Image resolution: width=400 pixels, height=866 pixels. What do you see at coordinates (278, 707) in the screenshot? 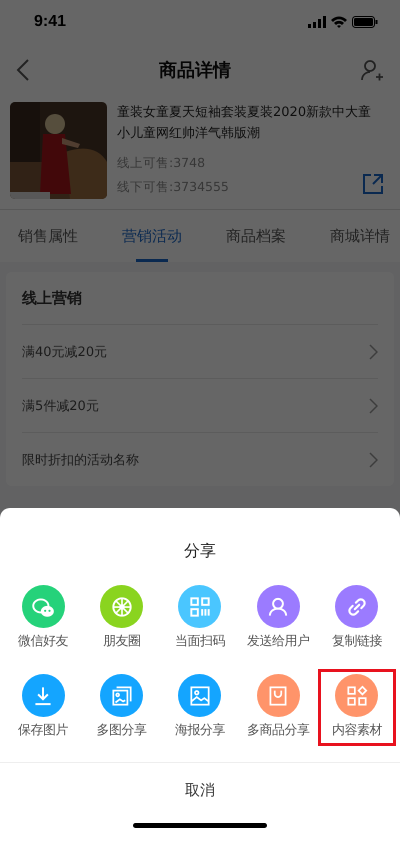
I see `share-option: 多商品分享` at bounding box center [278, 707].